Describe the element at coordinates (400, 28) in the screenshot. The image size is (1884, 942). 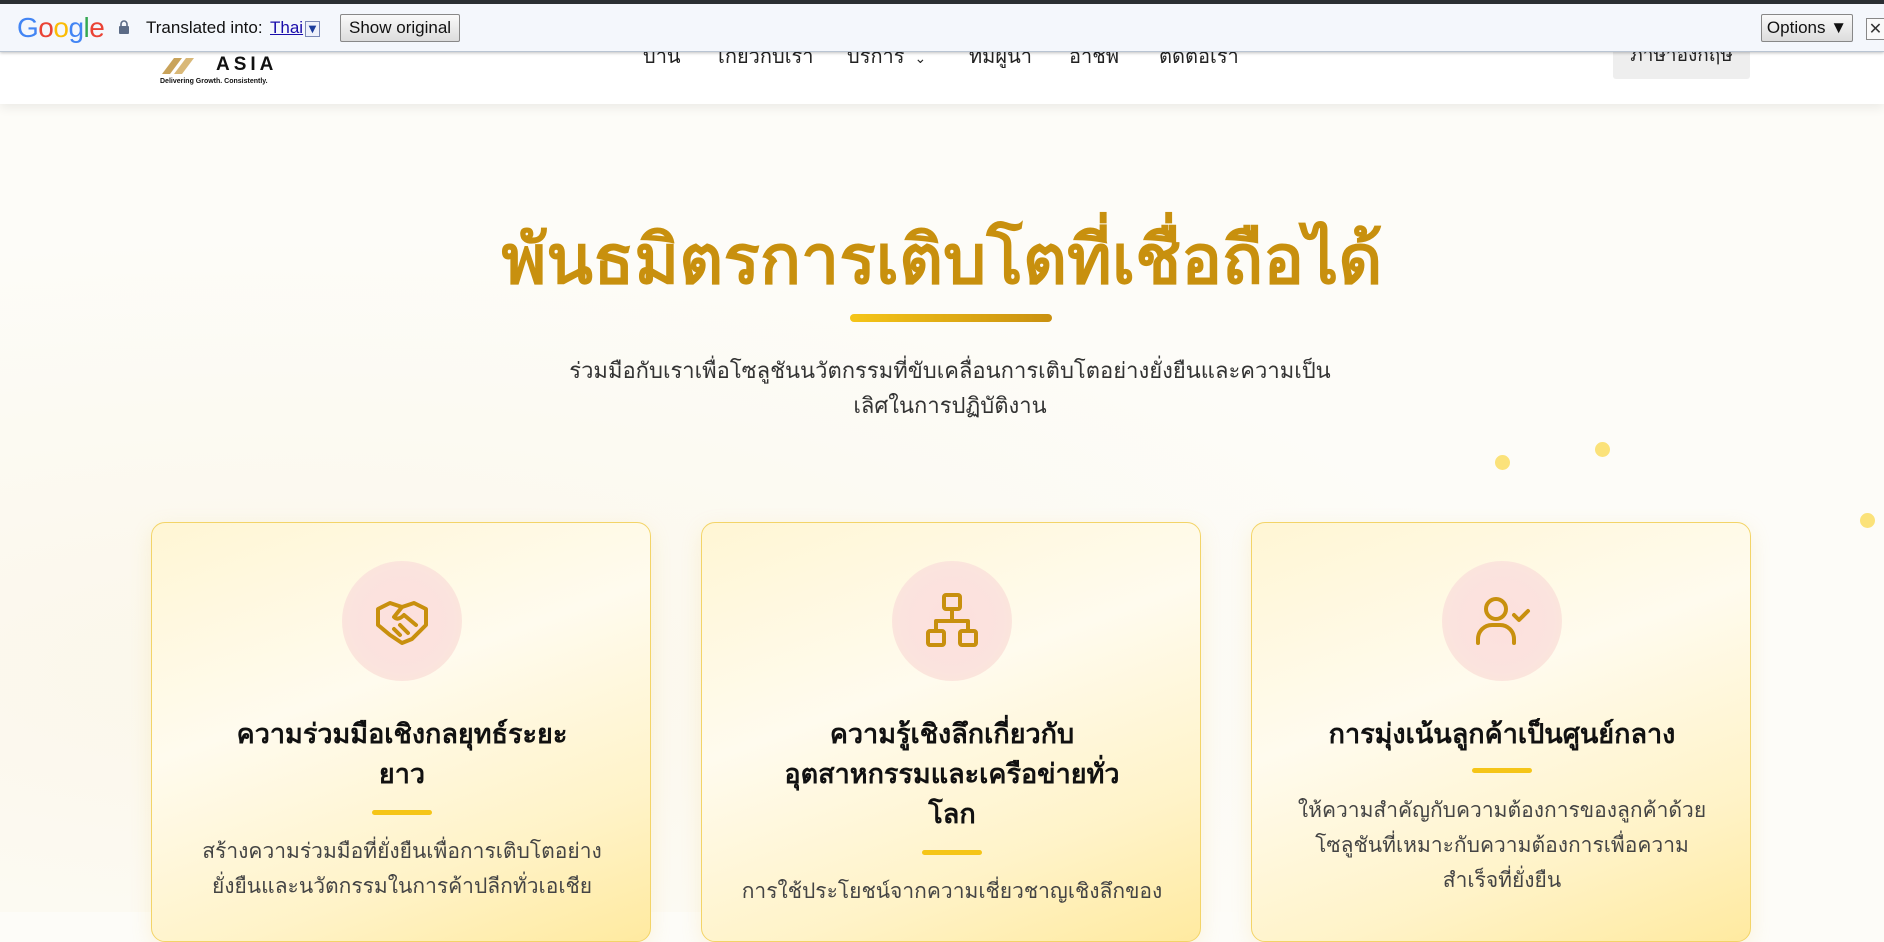
I see `show-original-button: Show original` at that location.